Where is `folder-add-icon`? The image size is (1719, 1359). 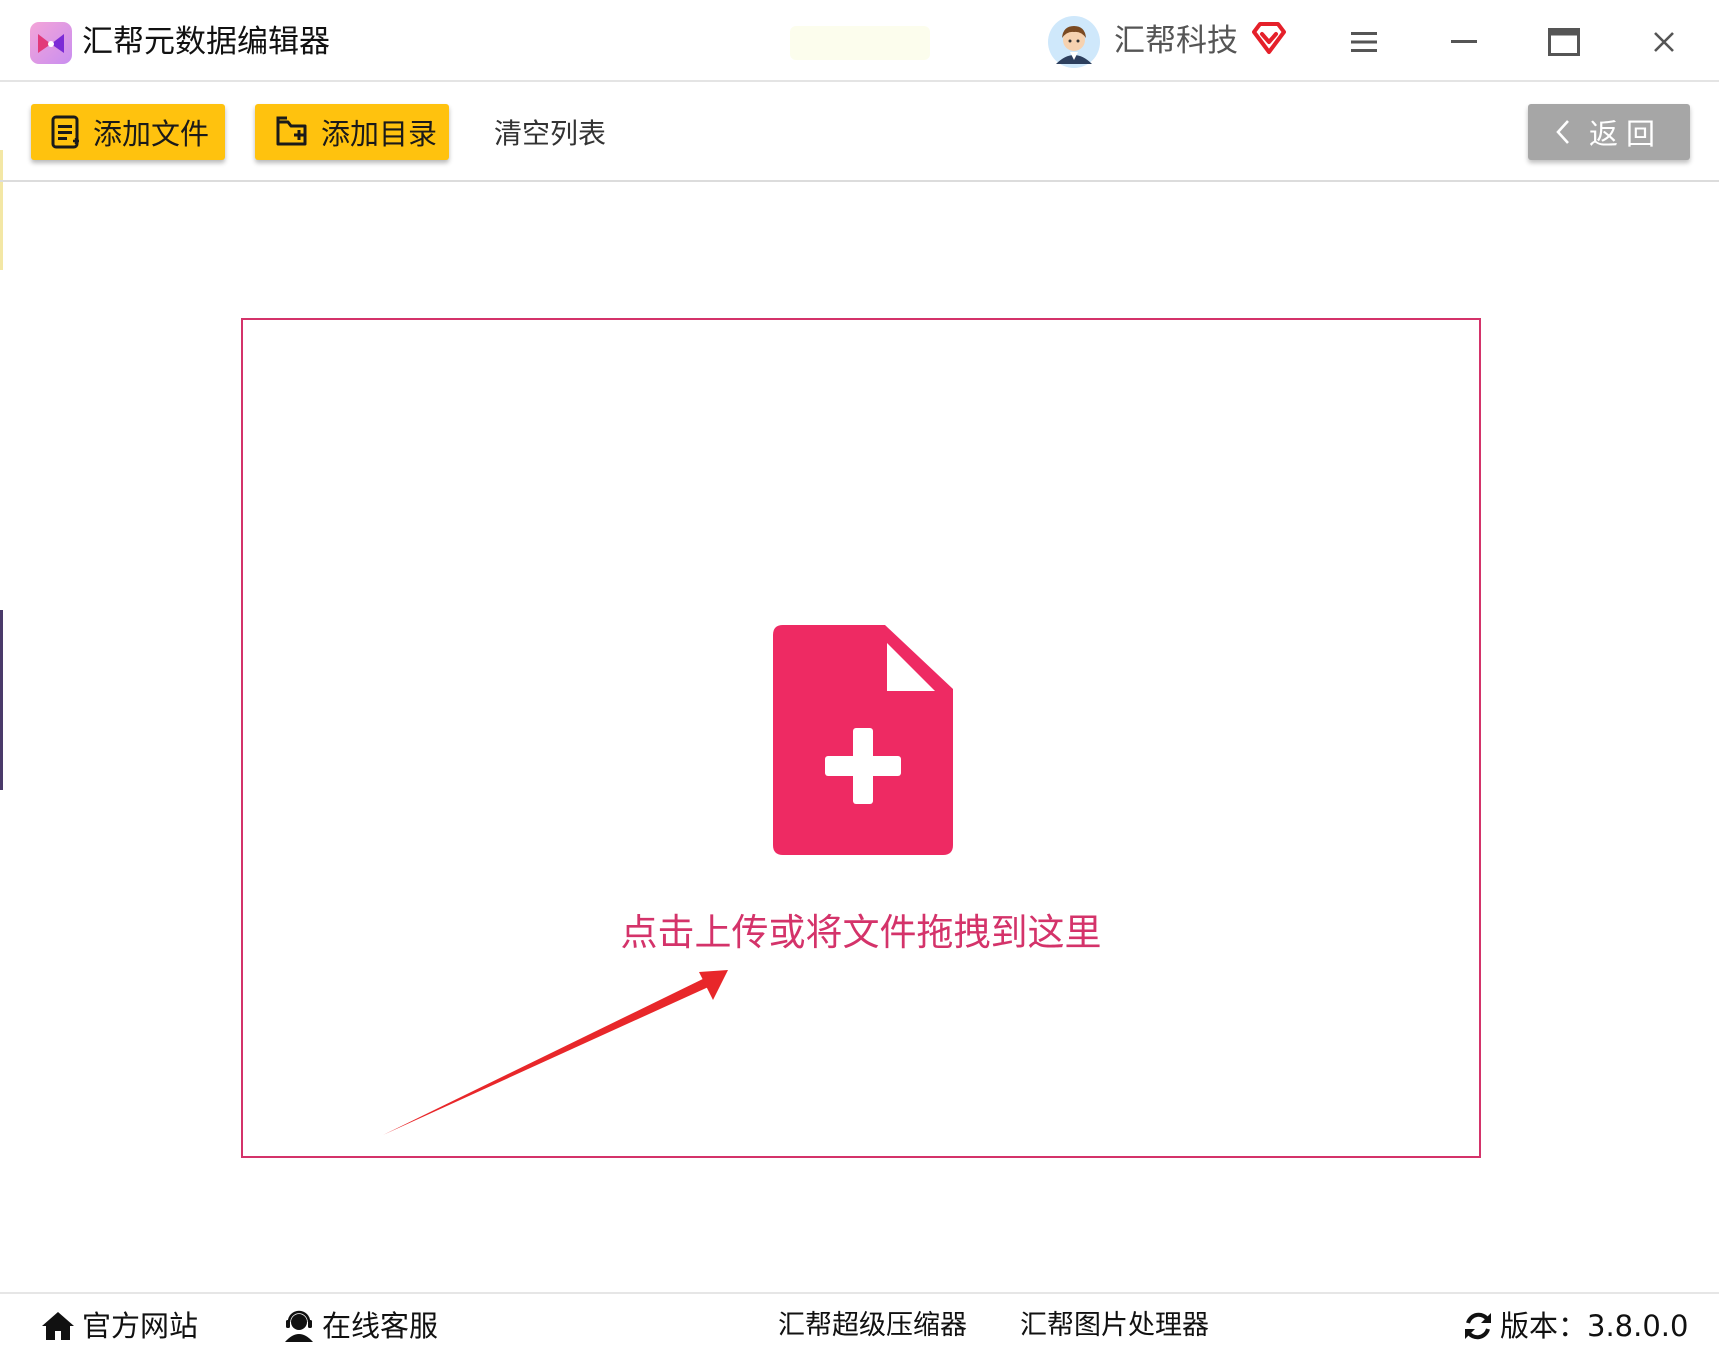
folder-add-icon is located at coordinates (291, 131).